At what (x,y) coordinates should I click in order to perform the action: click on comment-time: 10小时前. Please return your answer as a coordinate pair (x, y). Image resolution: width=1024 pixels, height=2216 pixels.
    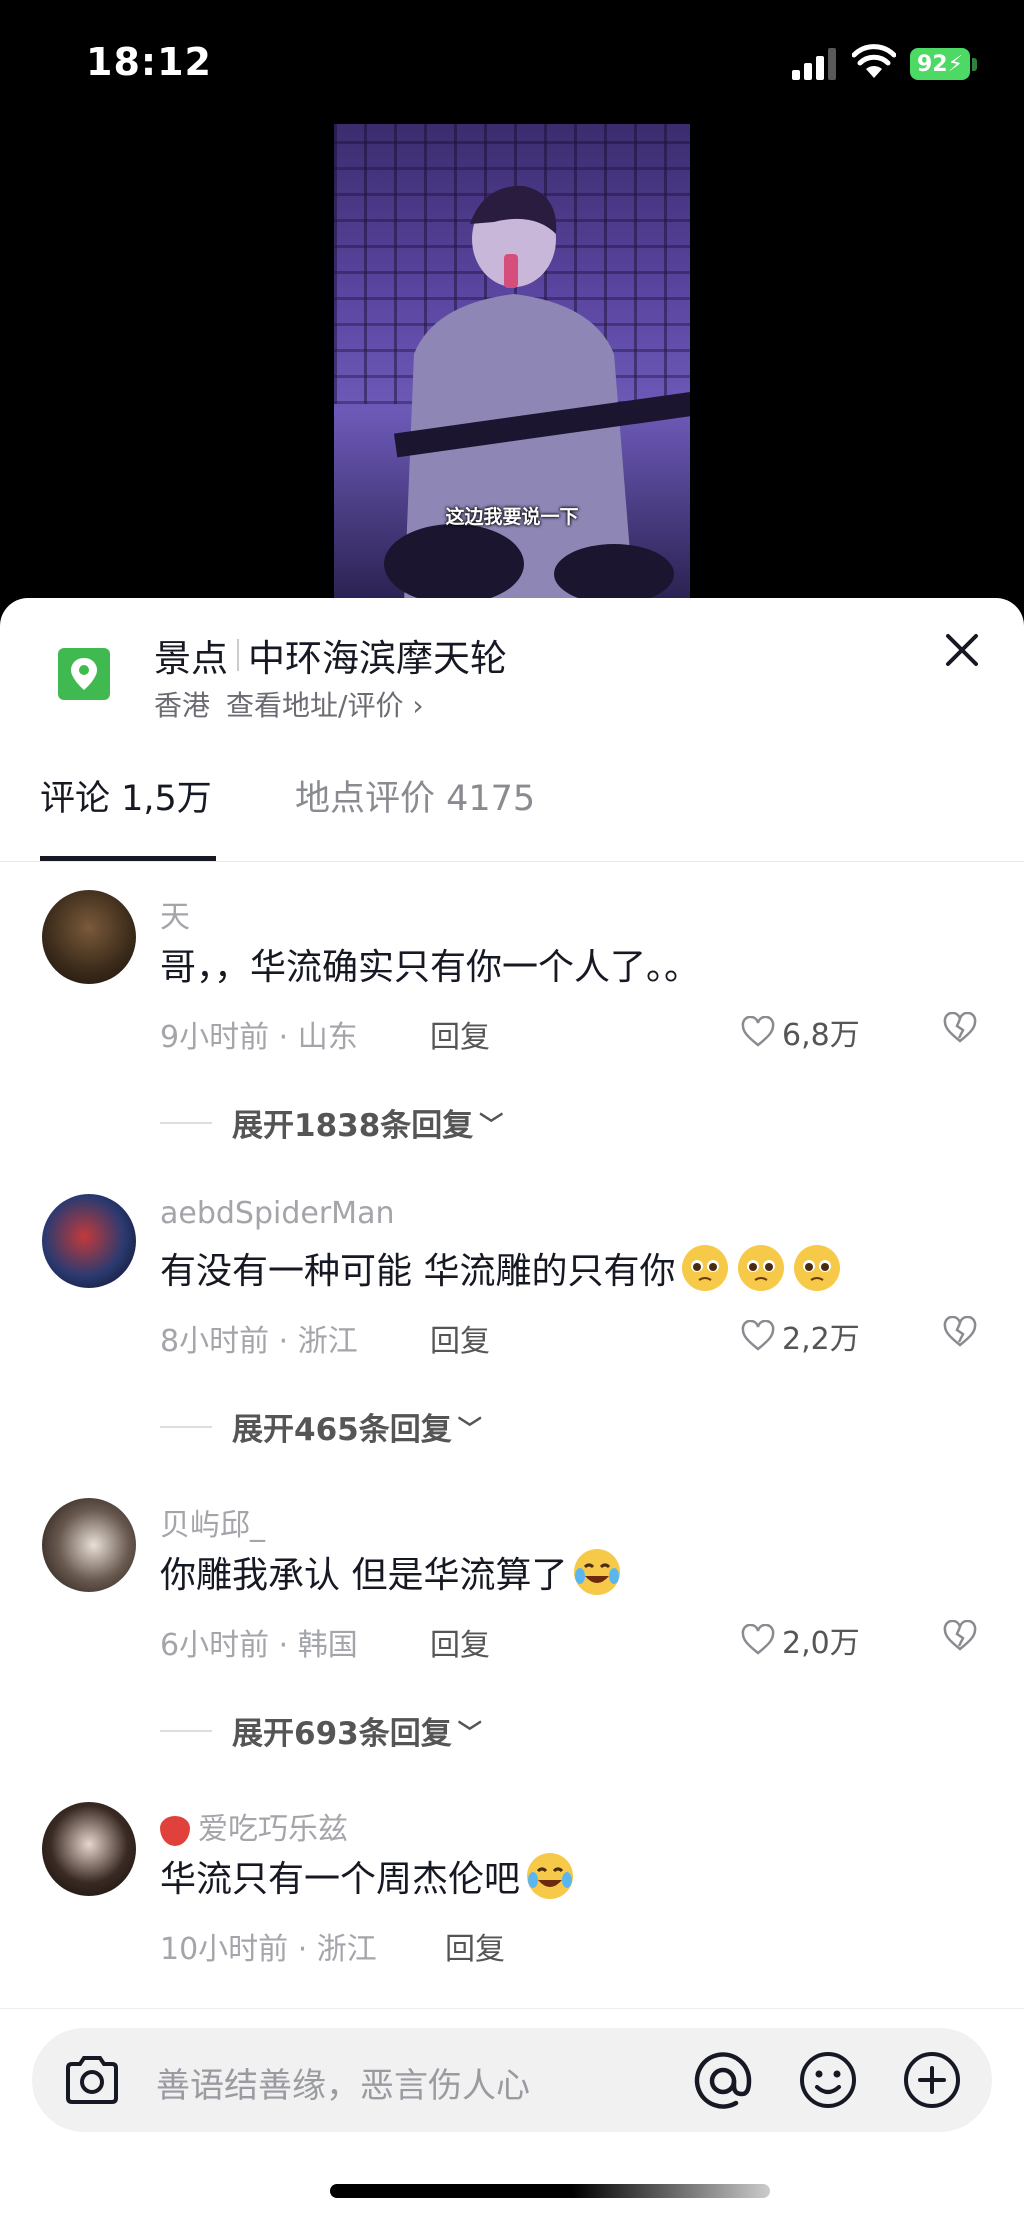
    Looking at the image, I should click on (224, 1949).